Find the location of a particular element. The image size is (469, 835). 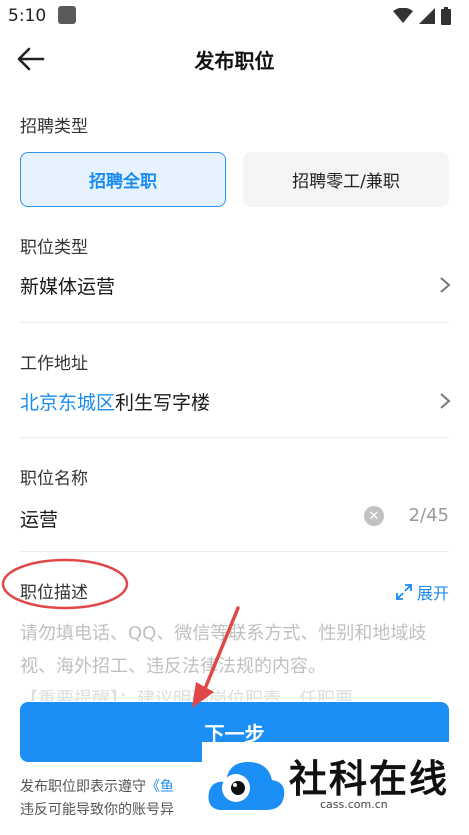

warning-text: 违反可能导致你的账号异 is located at coordinates (97, 810).